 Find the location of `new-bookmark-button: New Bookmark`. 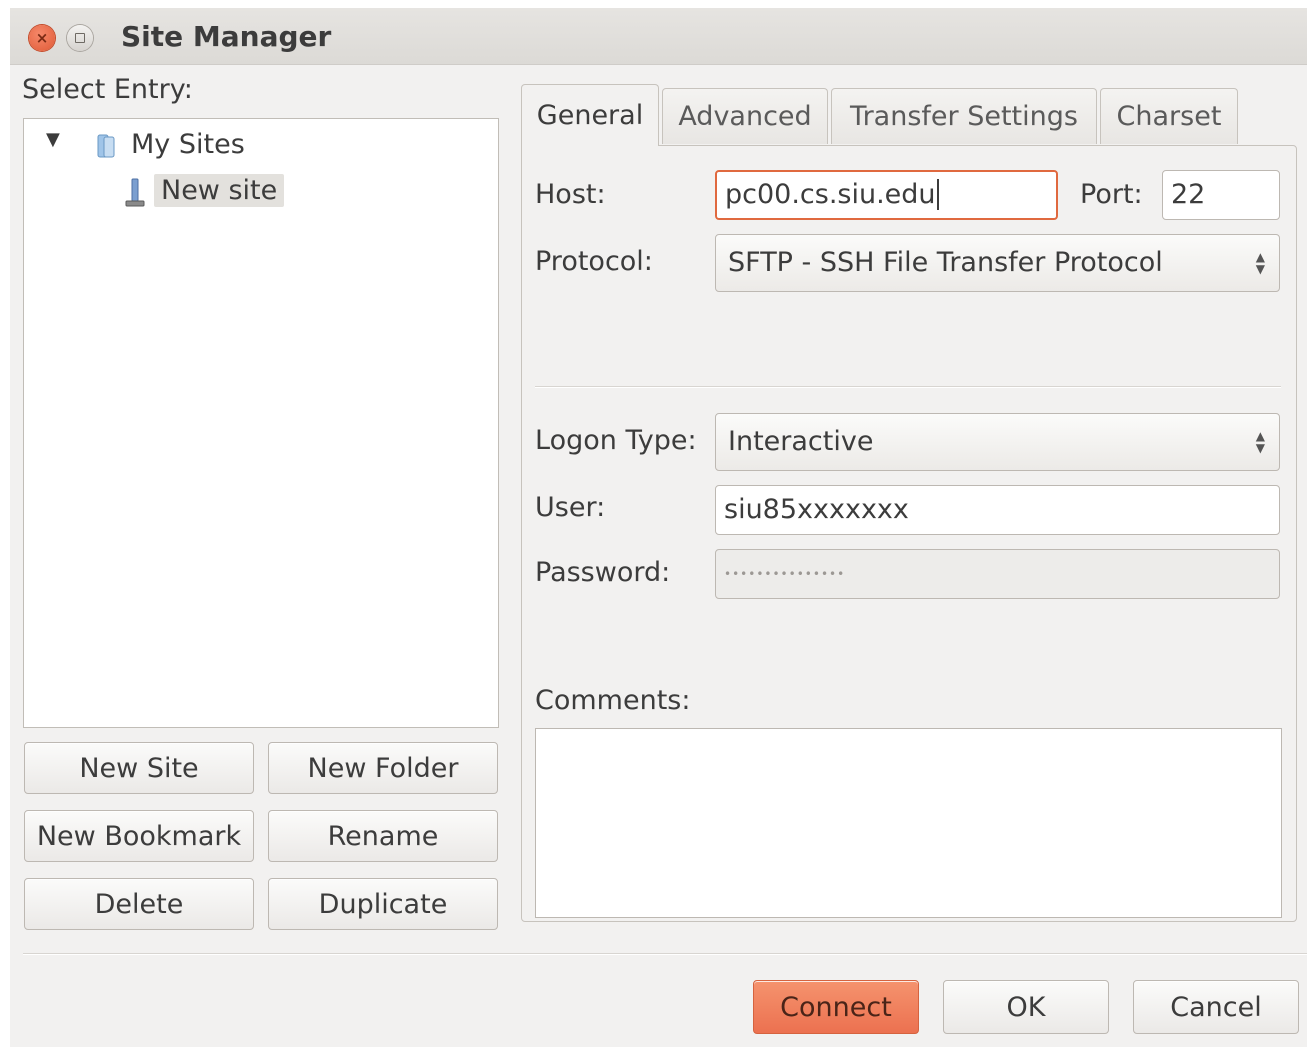

new-bookmark-button: New Bookmark is located at coordinates (139, 836).